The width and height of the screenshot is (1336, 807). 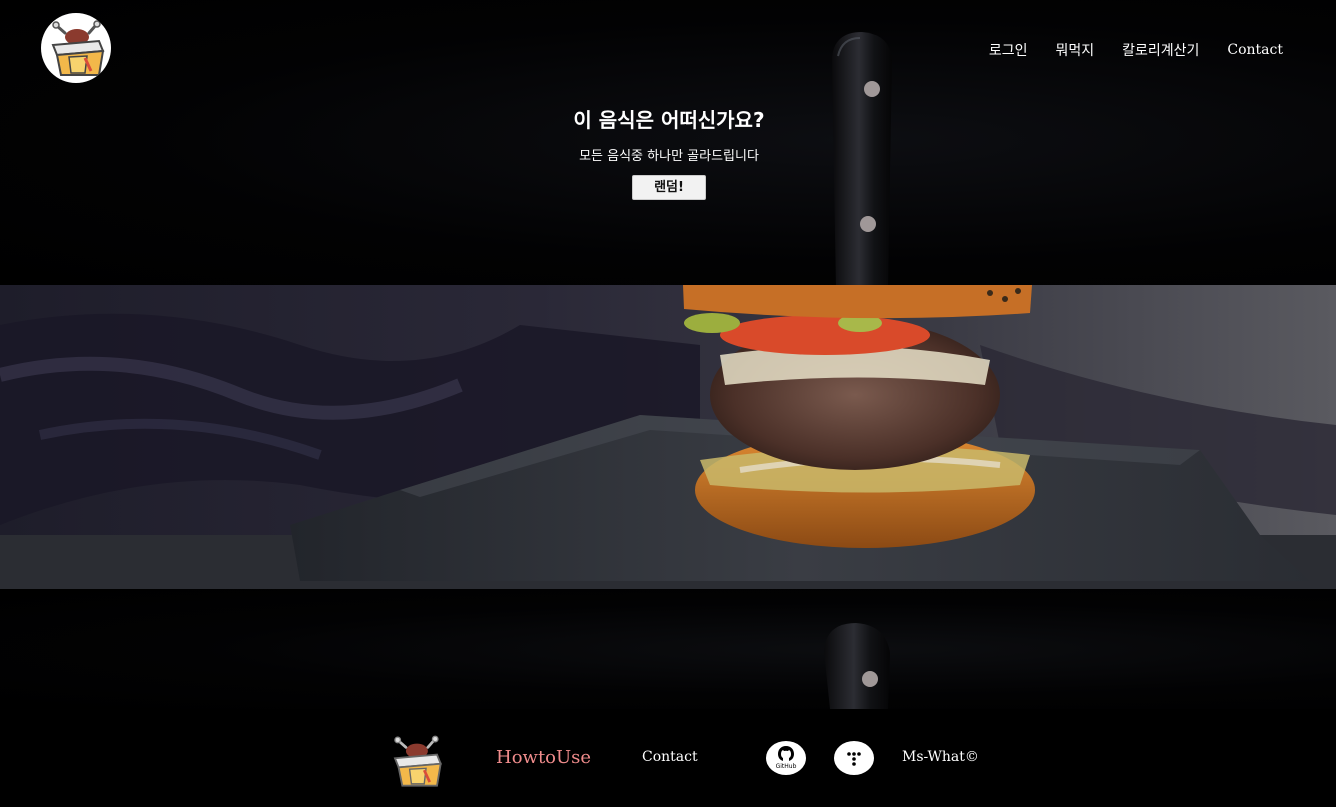 I want to click on tistory-button, so click(x=854, y=758).